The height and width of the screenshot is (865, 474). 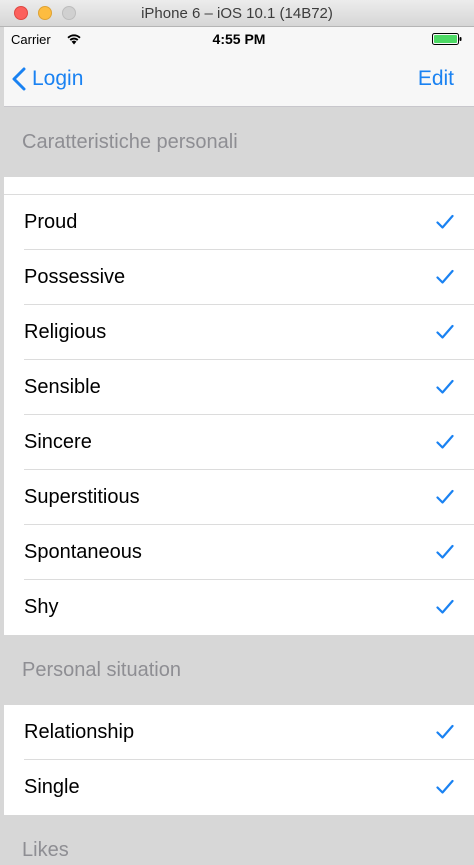 I want to click on window-title: iPhone 6 – iOS 10.1 (14B72), so click(x=237, y=13).